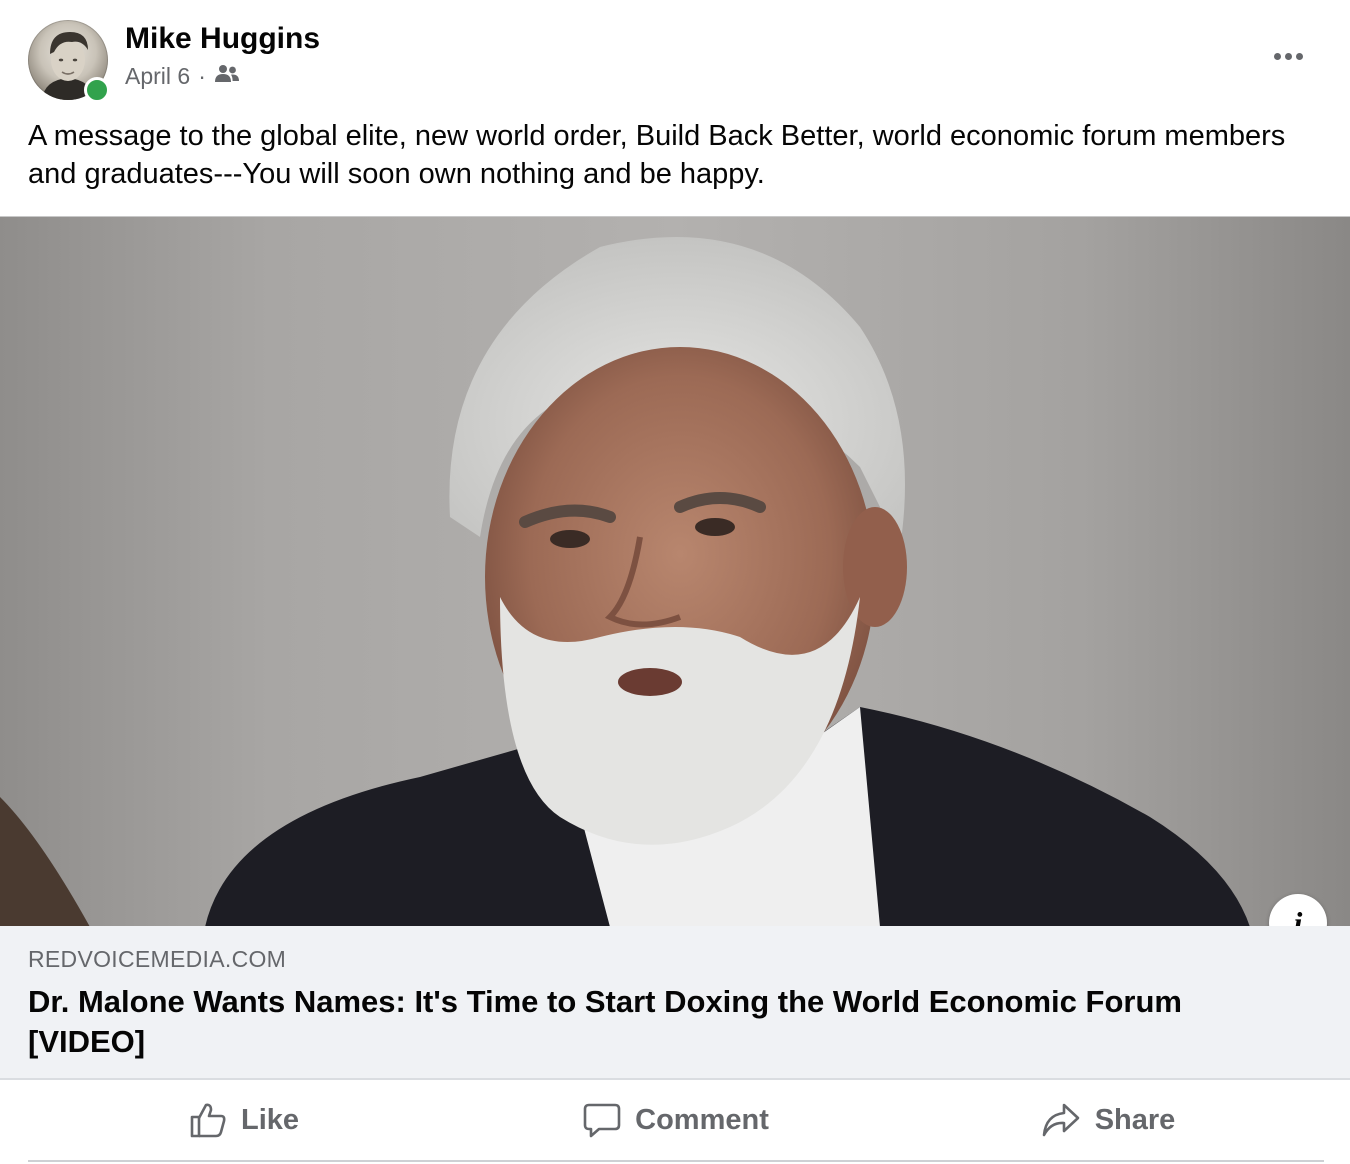 The width and height of the screenshot is (1350, 1164). Describe the element at coordinates (602, 1120) in the screenshot. I see `comment-icon` at that location.